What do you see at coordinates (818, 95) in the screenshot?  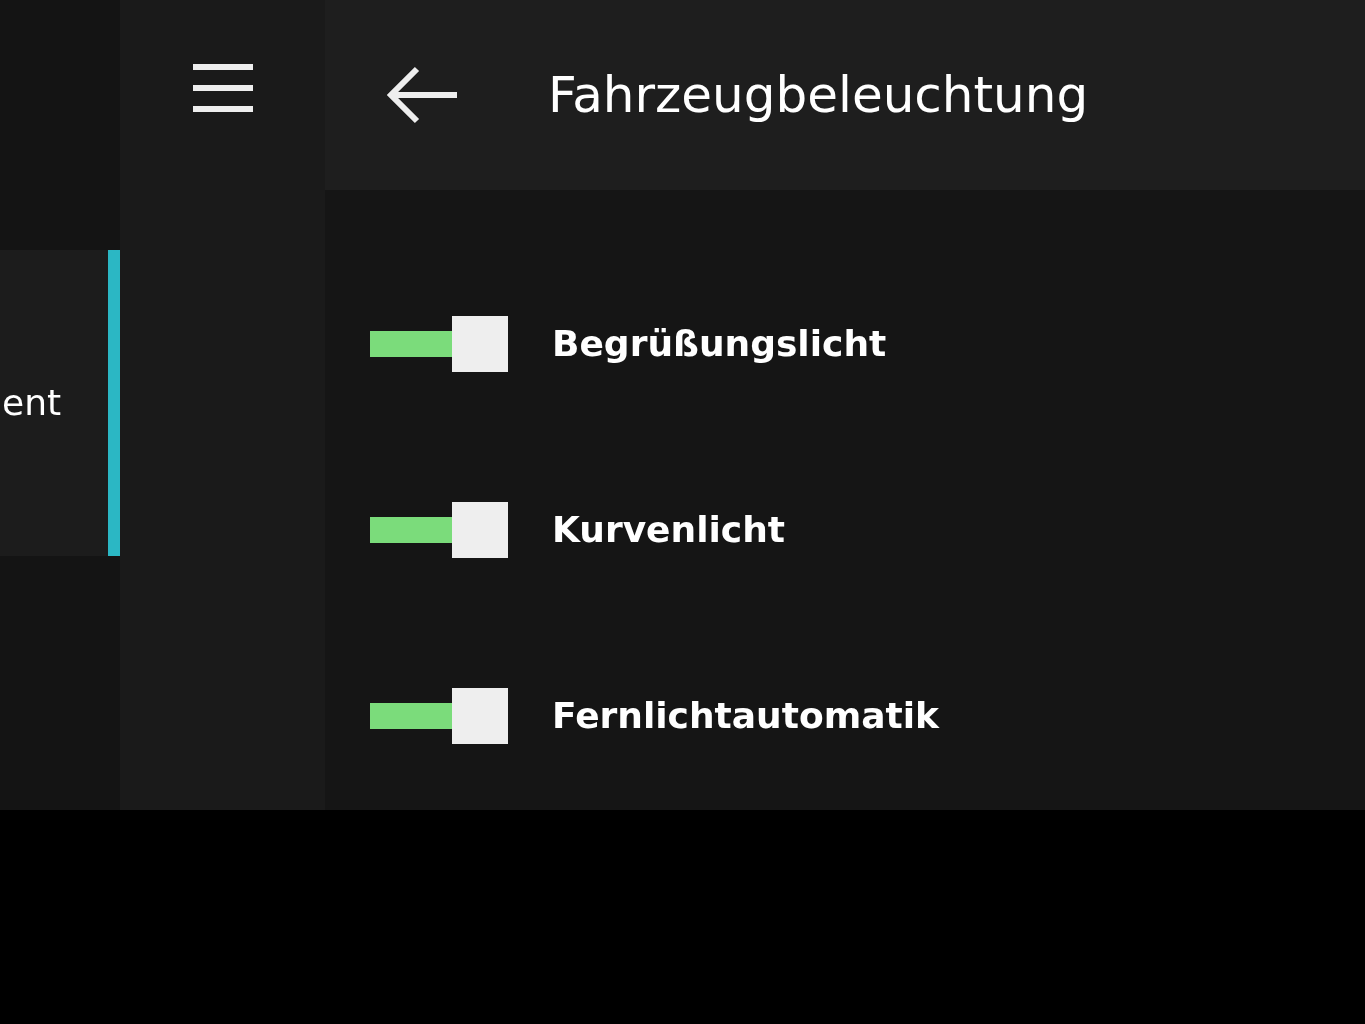 I see `page-title: Fahrzeugbeleuchtung` at bounding box center [818, 95].